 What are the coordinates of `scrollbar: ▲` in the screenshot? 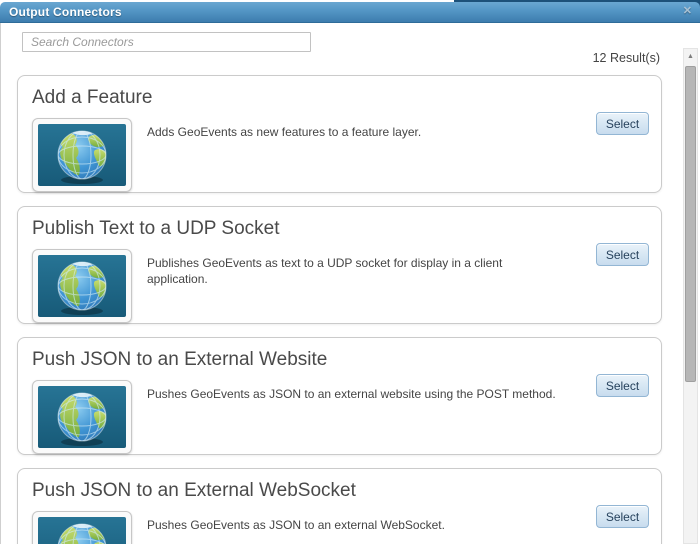 It's located at (690, 296).